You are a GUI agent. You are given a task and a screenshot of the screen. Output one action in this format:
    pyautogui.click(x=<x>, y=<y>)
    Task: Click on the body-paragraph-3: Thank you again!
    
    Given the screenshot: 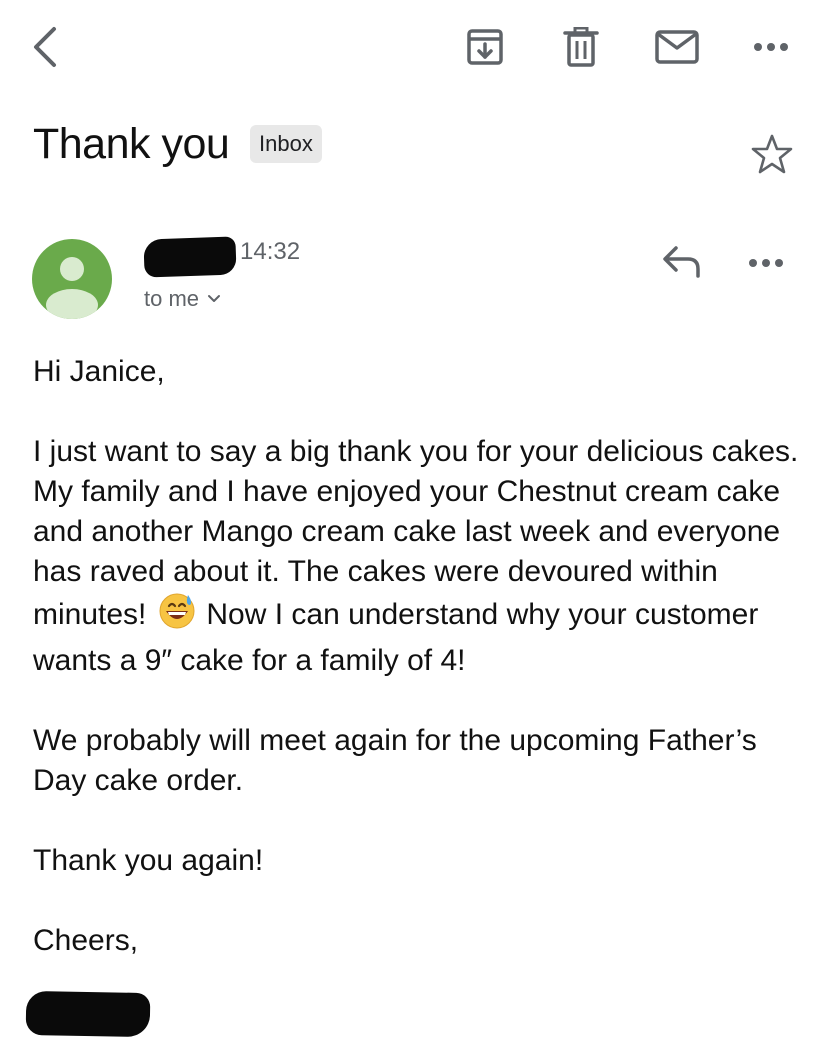 What is the action you would take?
    pyautogui.click(x=148, y=860)
    